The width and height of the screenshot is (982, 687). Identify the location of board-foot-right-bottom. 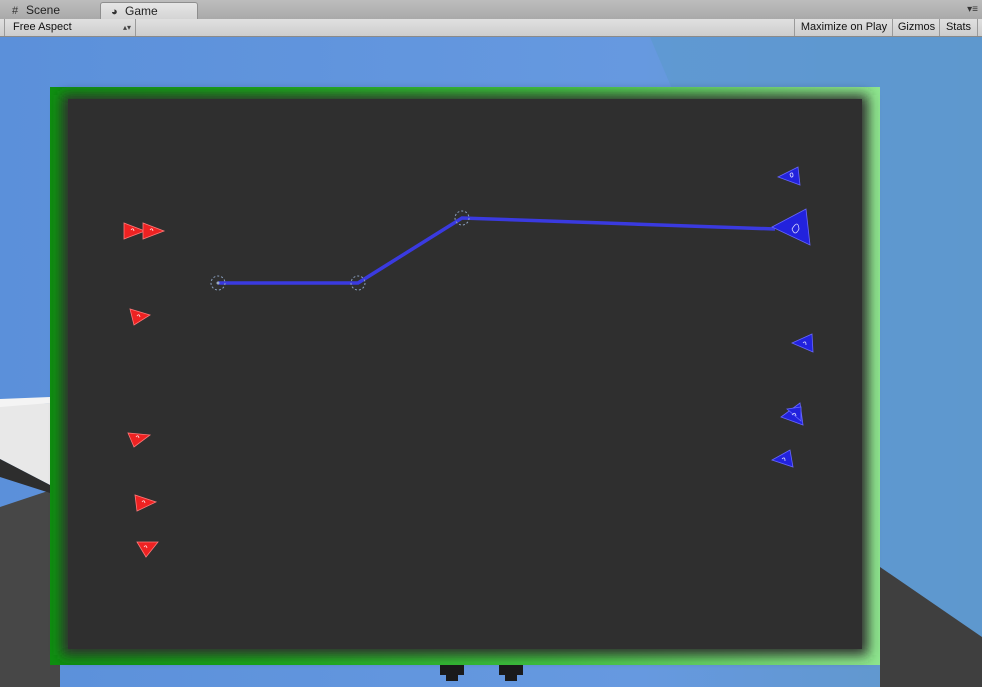
(511, 678).